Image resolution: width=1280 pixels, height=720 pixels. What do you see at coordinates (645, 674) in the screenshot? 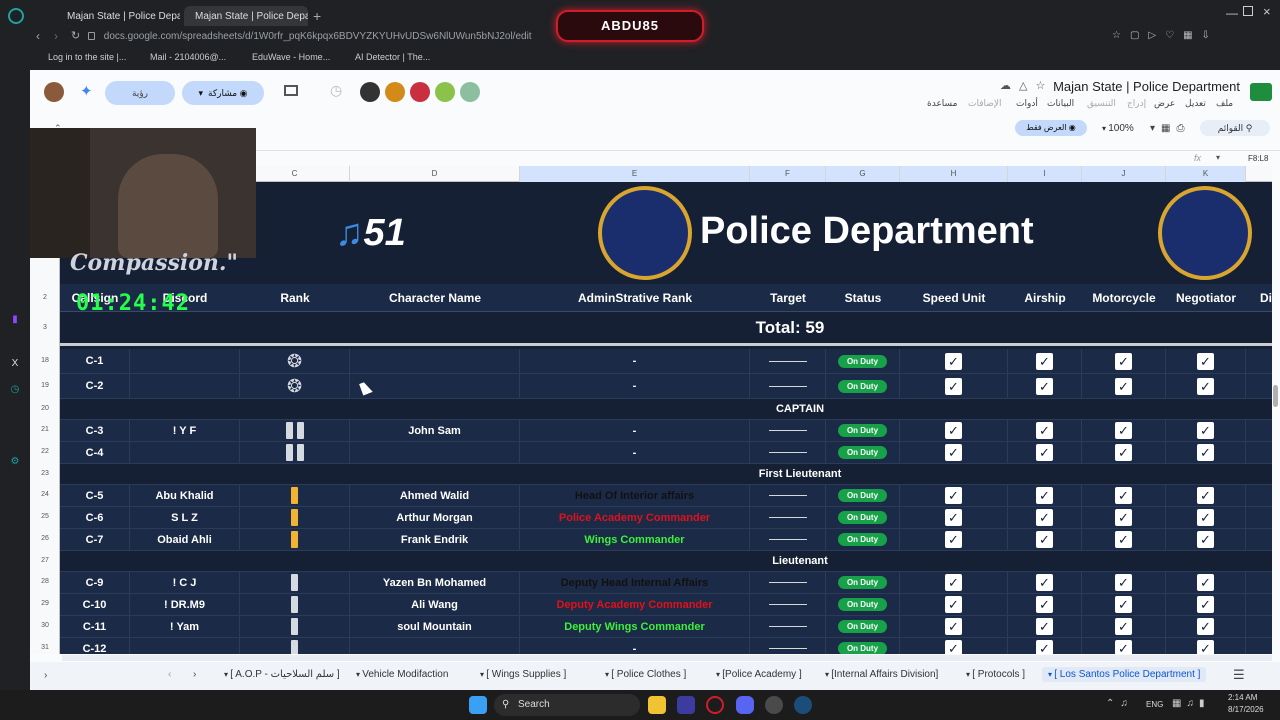
I see `sheet-tab: ▾ [ Police Clothes ]` at bounding box center [645, 674].